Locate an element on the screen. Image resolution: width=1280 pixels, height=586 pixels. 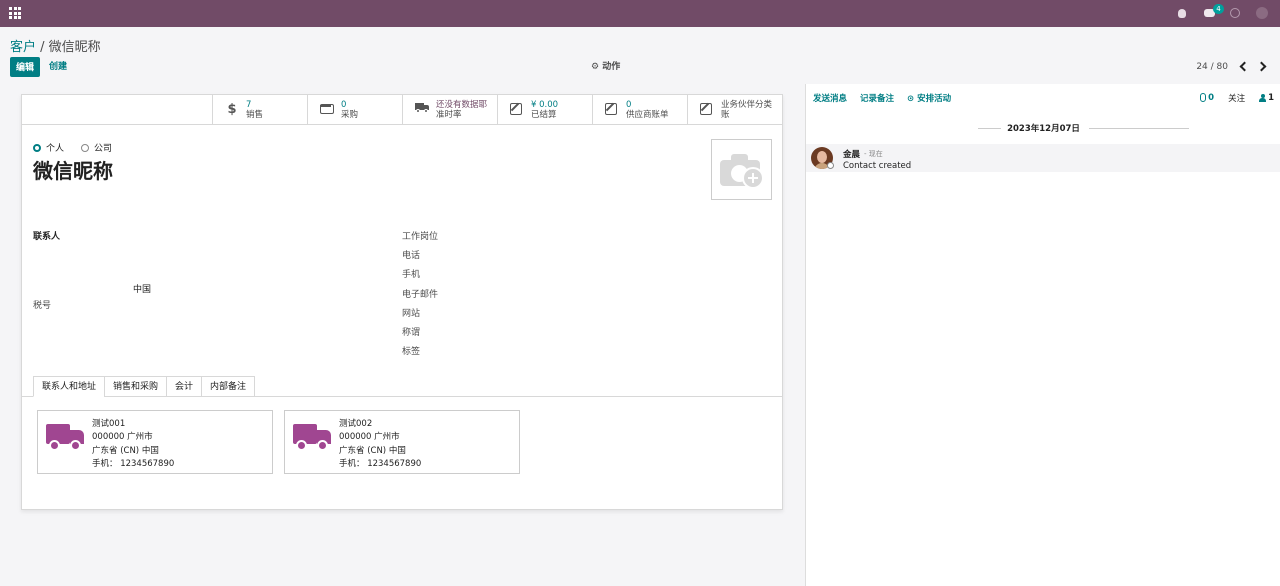
notebook-tabs: 联系人和地址 销售和采购 会计 内部备注 is located at coordinates (144, 386).